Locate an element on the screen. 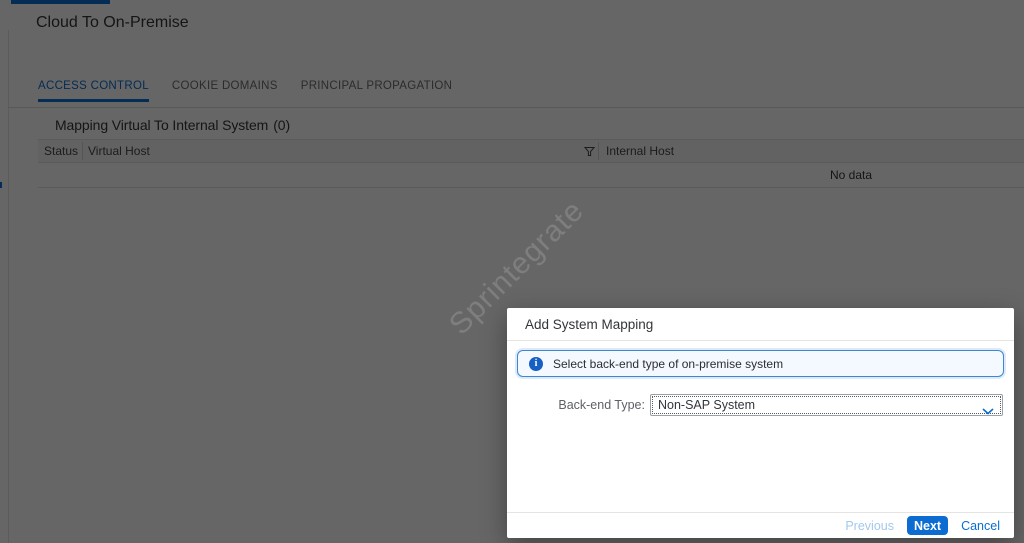 This screenshot has height=543, width=1024. cancel-button: Cancel is located at coordinates (980, 526).